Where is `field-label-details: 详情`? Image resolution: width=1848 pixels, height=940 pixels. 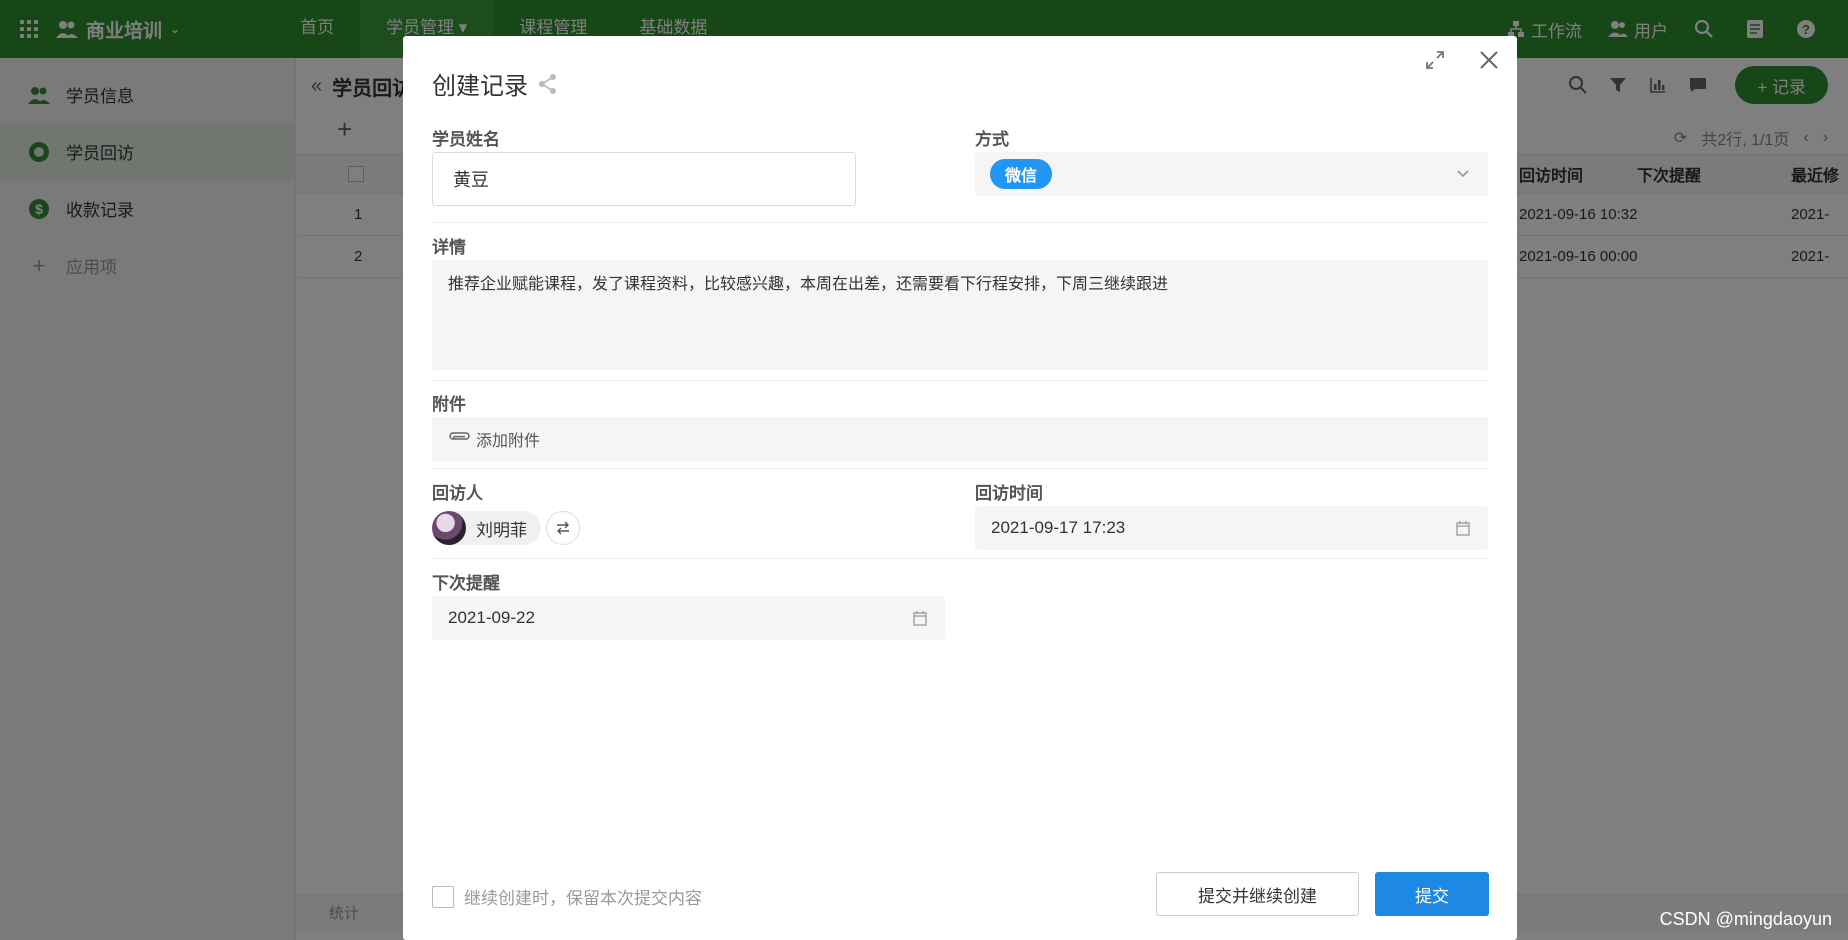
field-label-details: 详情 is located at coordinates (449, 247).